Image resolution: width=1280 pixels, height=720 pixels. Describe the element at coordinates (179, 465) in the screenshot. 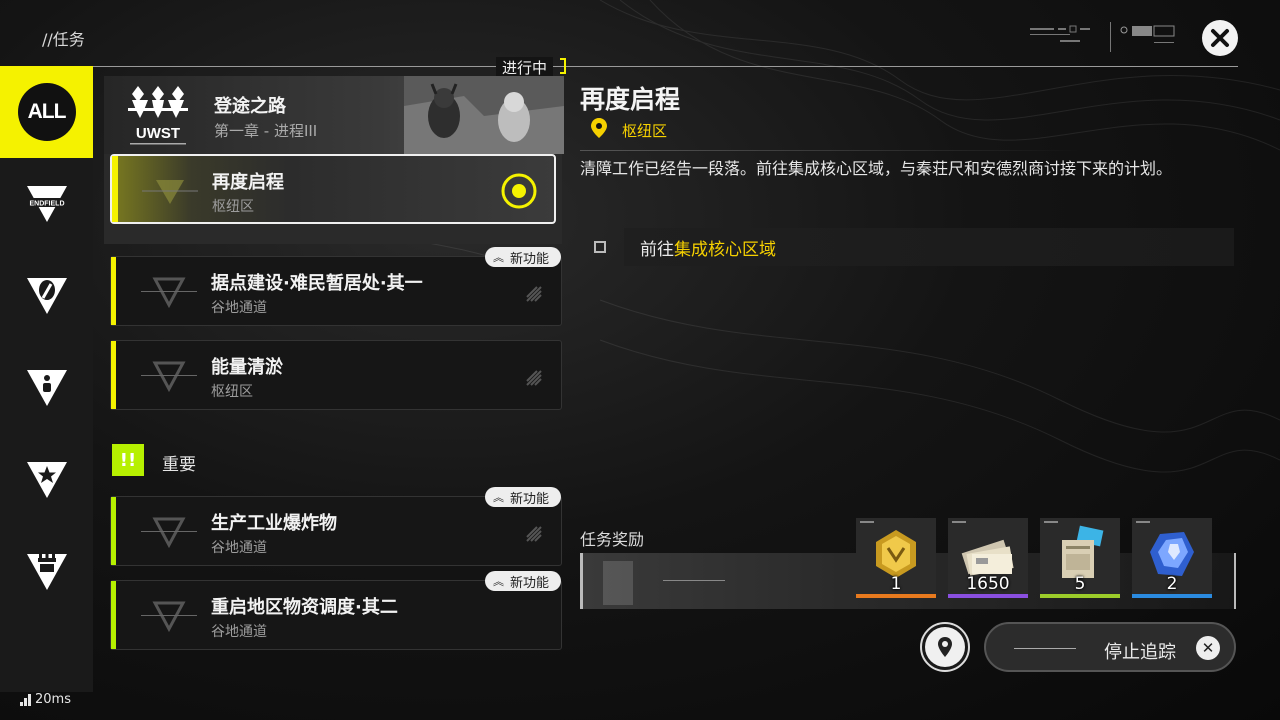

I see `section-label: 重要` at that location.